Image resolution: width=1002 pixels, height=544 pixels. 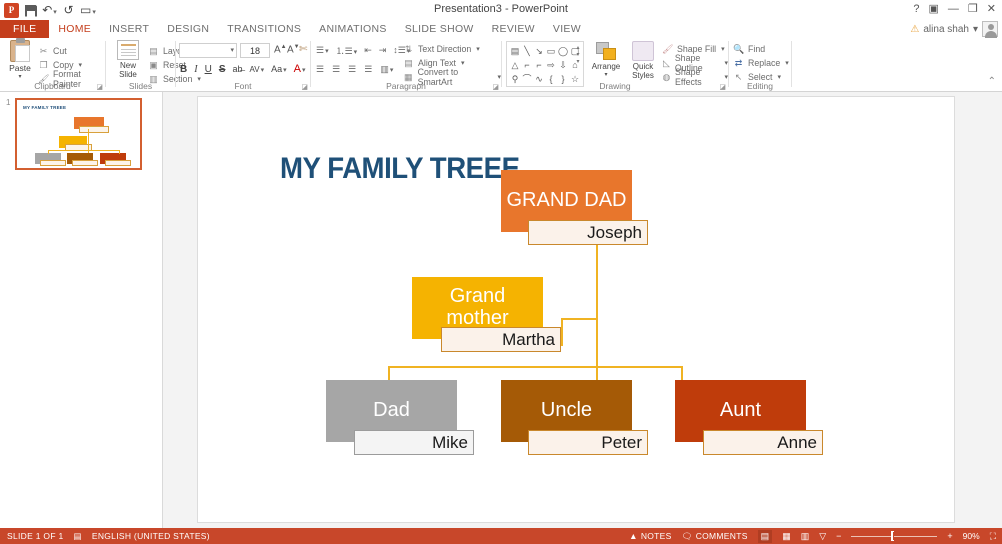 I want to click on replace-caret-icon: ▾, so click(x=787, y=63).